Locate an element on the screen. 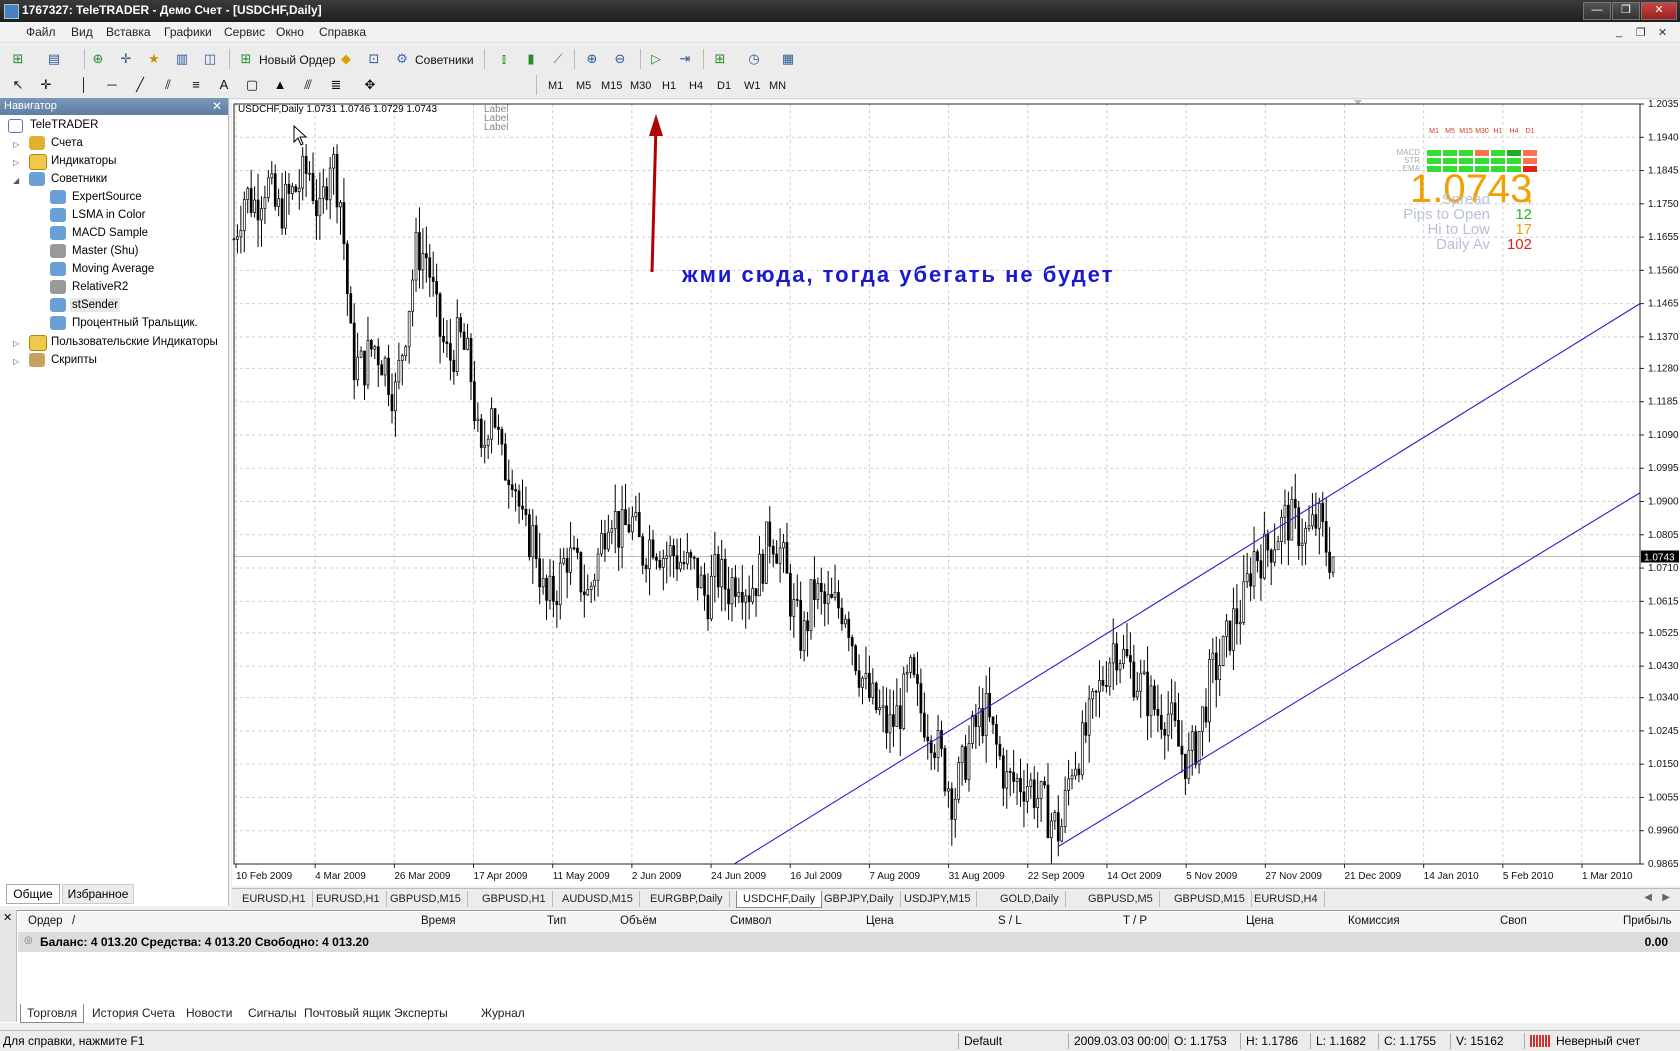 The image size is (1680, 1051). zoom-out-icon: ⊖ is located at coordinates (620, 59).